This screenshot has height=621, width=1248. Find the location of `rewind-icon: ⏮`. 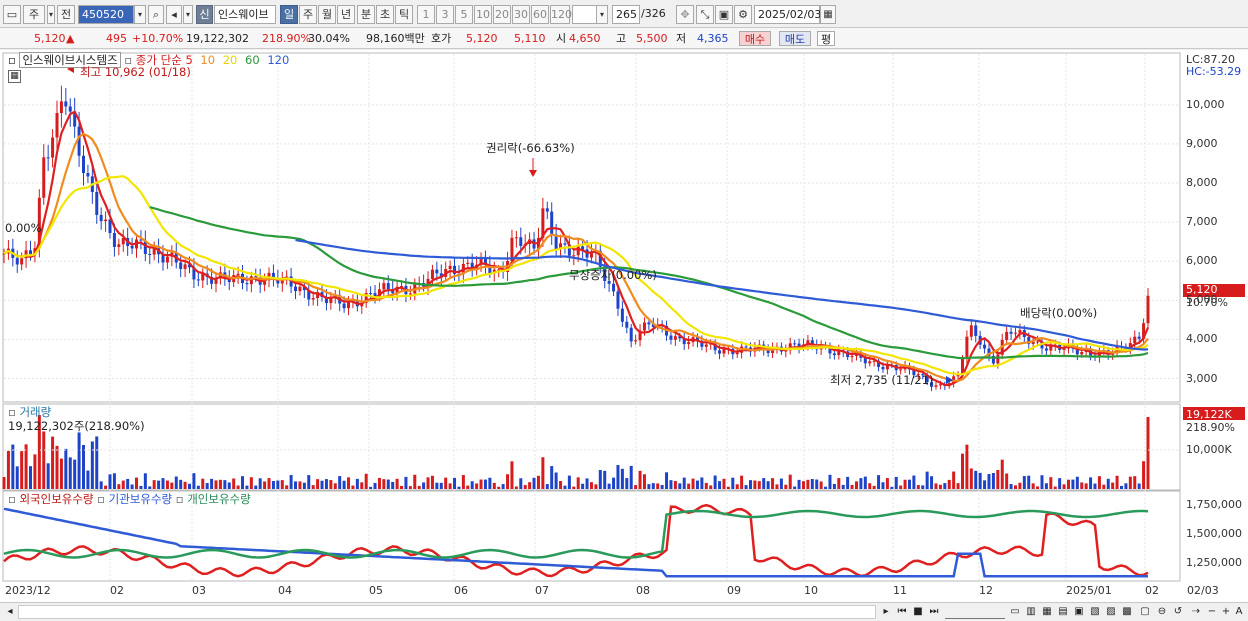

rewind-icon: ⏮ is located at coordinates (902, 612).